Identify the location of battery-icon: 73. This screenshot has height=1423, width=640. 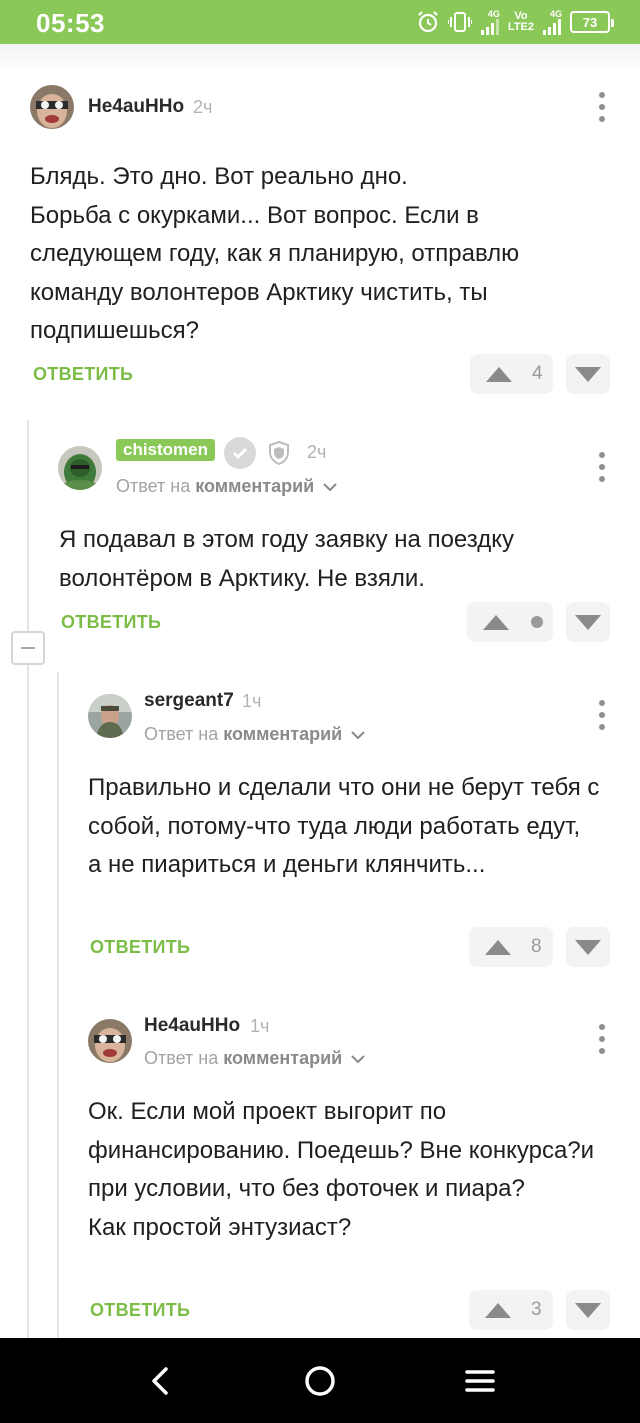
(592, 22).